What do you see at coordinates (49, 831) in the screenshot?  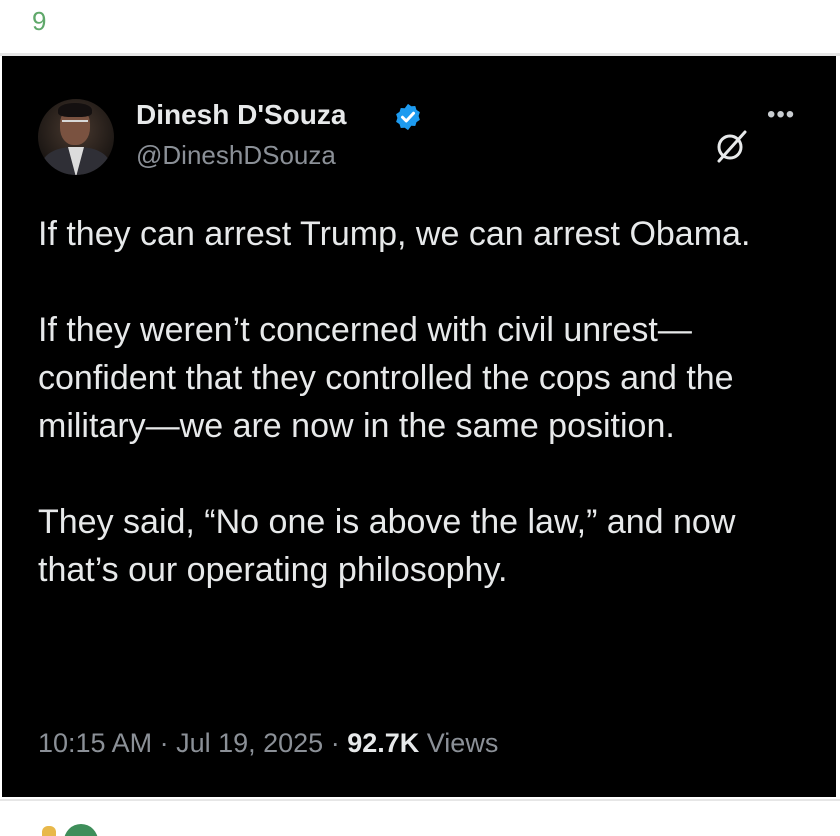 I see `reaction-emoji-icon` at bounding box center [49, 831].